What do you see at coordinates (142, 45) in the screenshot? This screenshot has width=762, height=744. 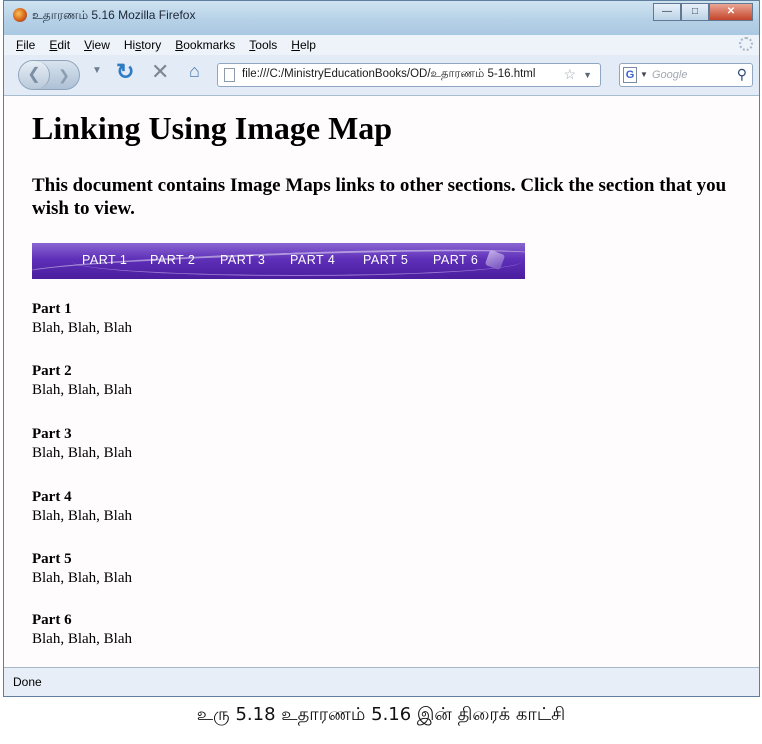 I see `menu-history: History` at bounding box center [142, 45].